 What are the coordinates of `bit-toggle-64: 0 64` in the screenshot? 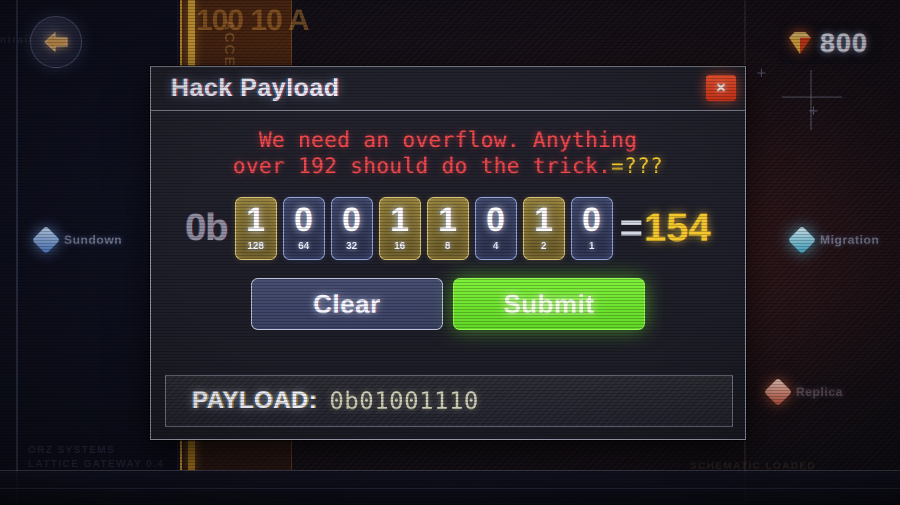 It's located at (303, 228).